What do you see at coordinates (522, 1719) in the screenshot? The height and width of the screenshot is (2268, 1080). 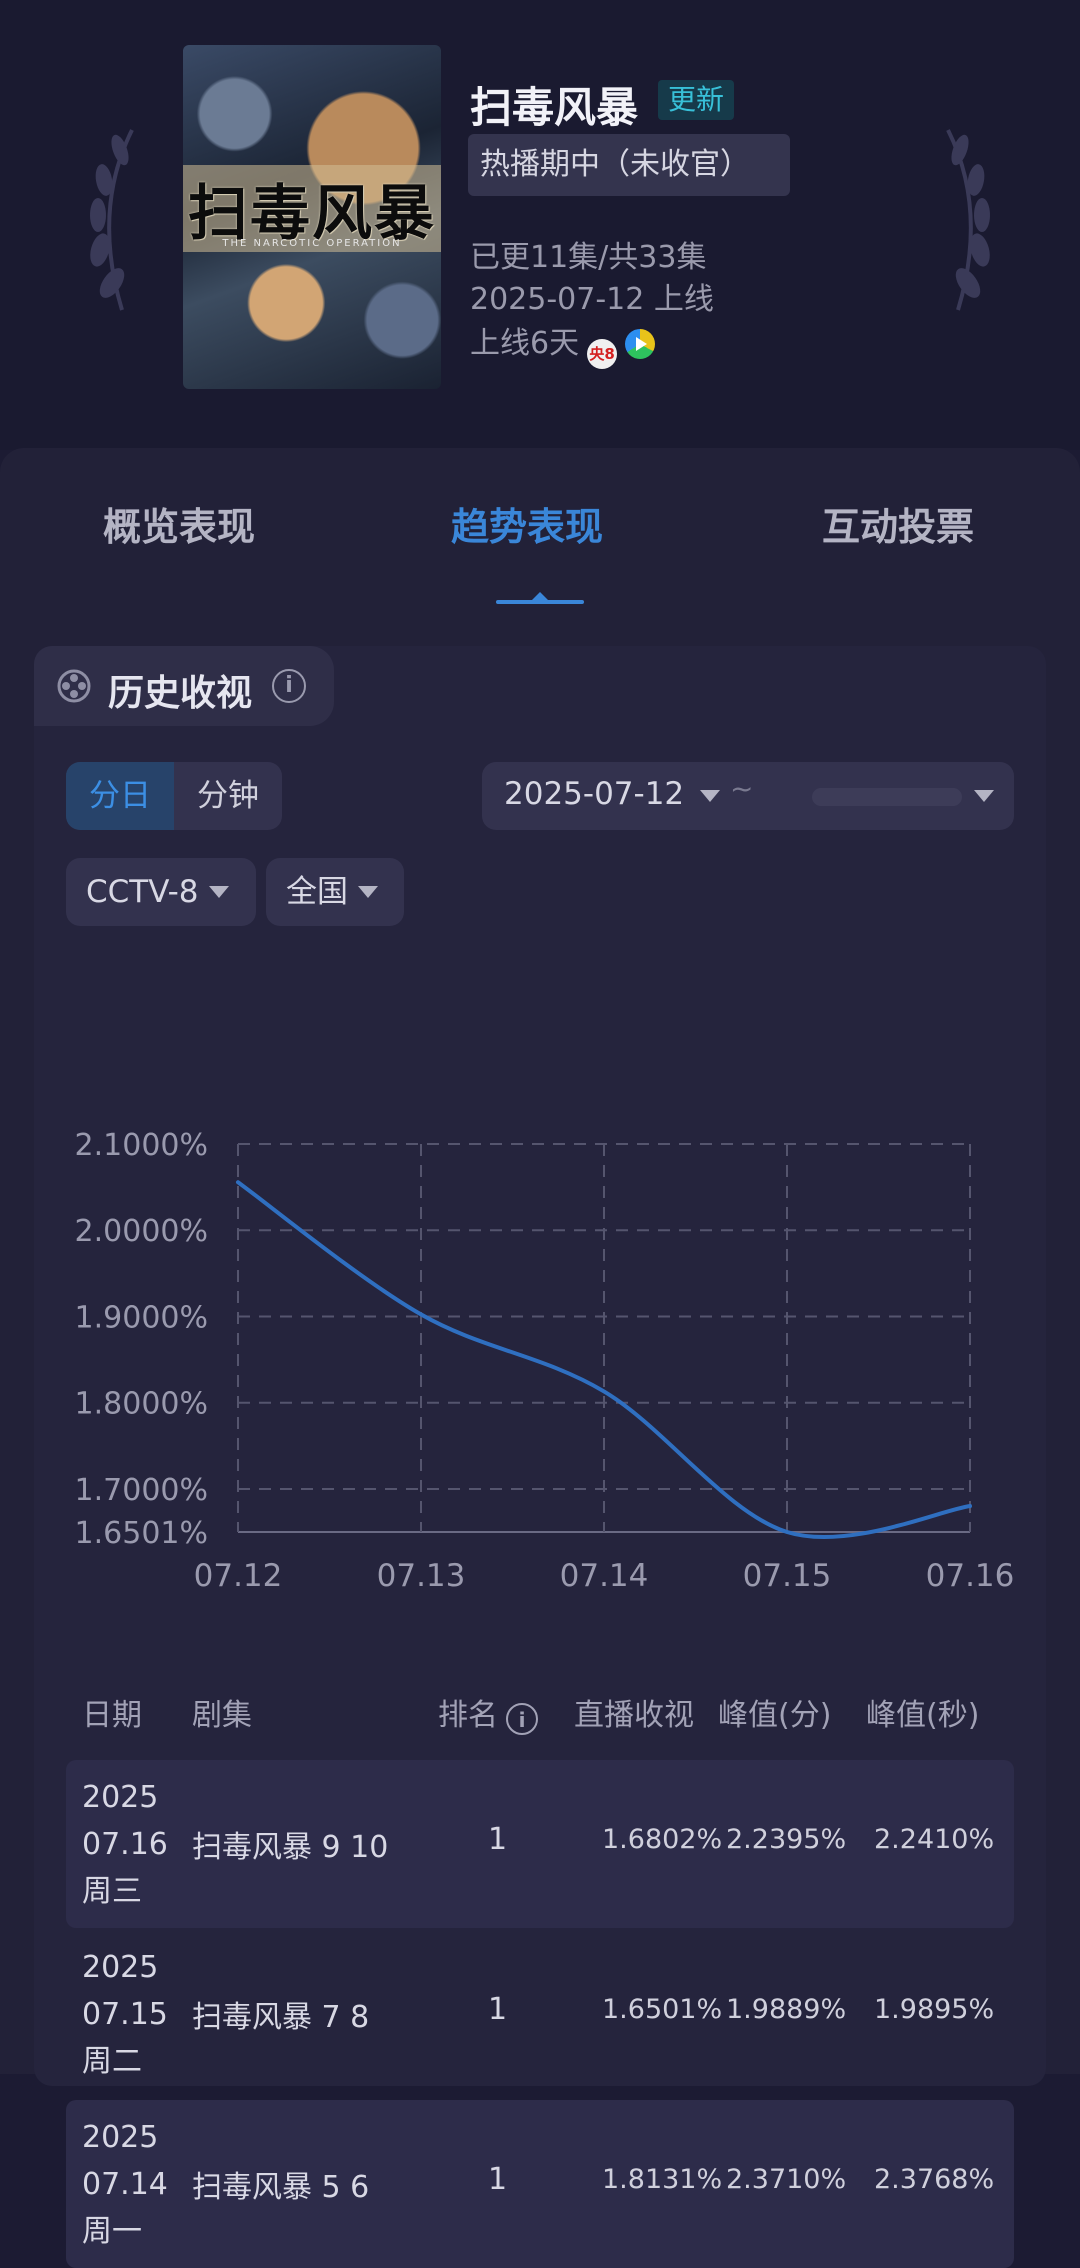 I see `info-icon: i` at bounding box center [522, 1719].